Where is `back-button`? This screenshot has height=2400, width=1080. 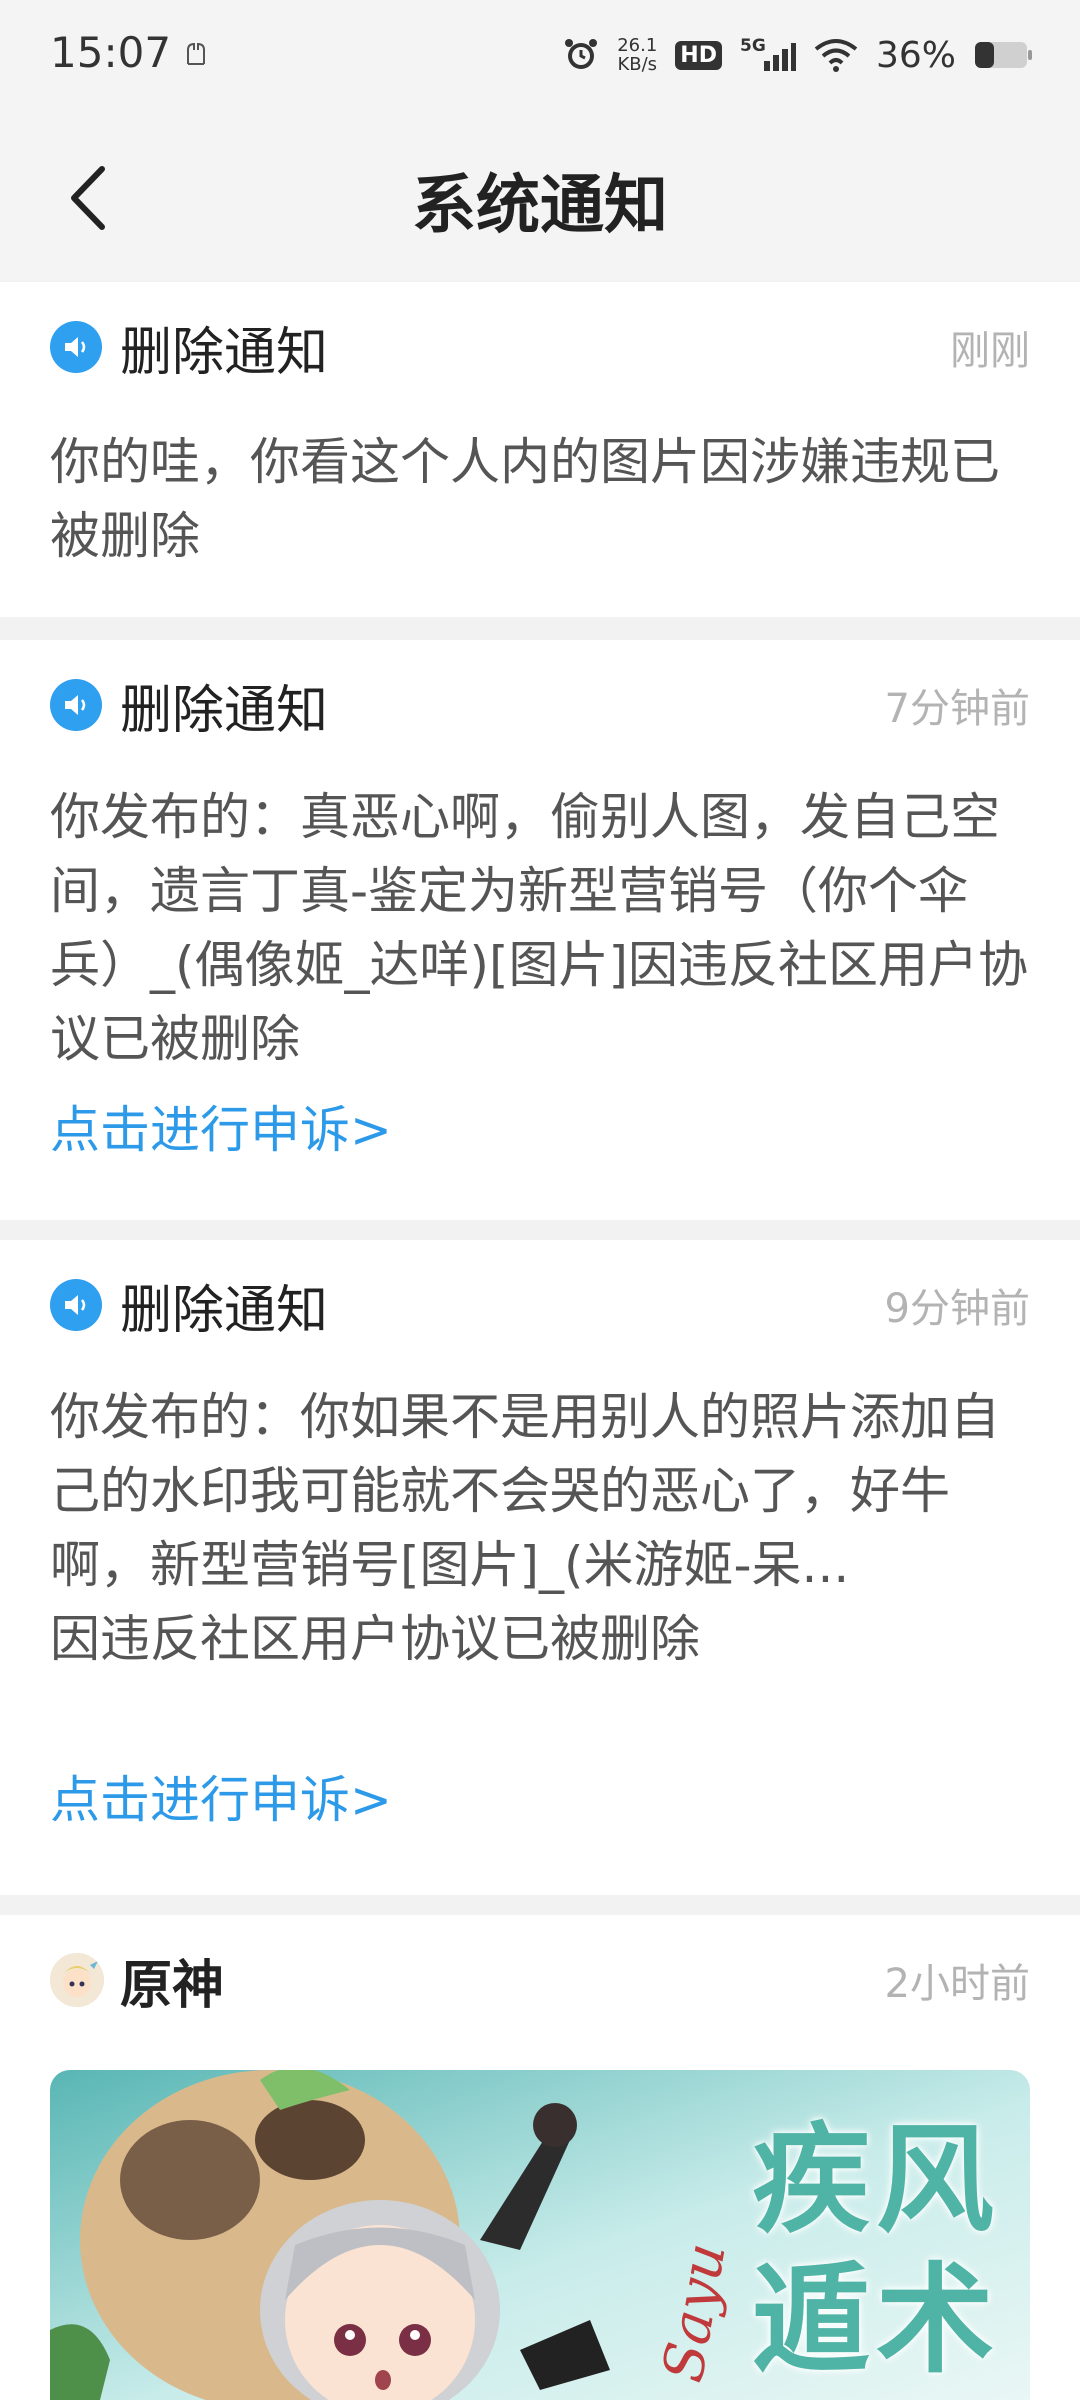
back-button is located at coordinates (88, 198).